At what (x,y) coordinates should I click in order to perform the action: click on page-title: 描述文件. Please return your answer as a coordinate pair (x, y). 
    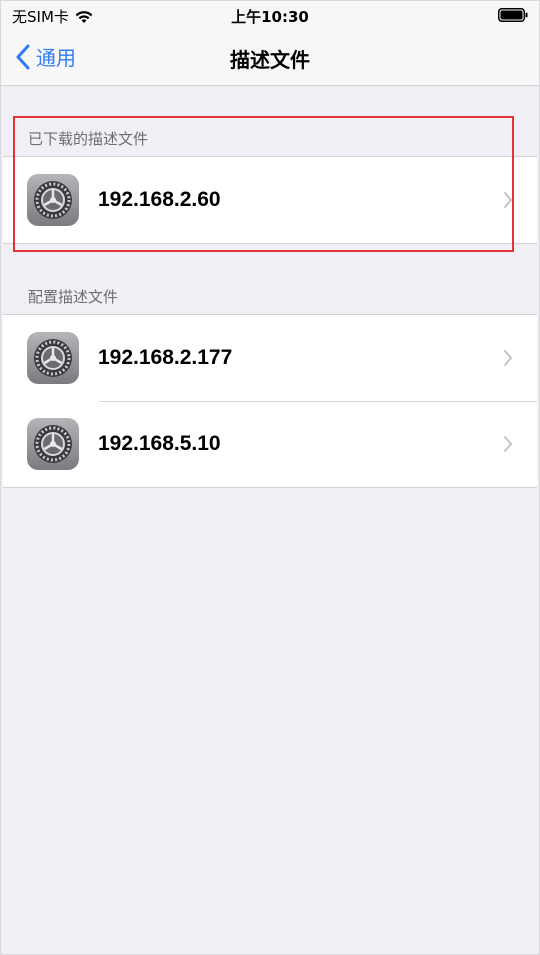
    Looking at the image, I should click on (270, 60).